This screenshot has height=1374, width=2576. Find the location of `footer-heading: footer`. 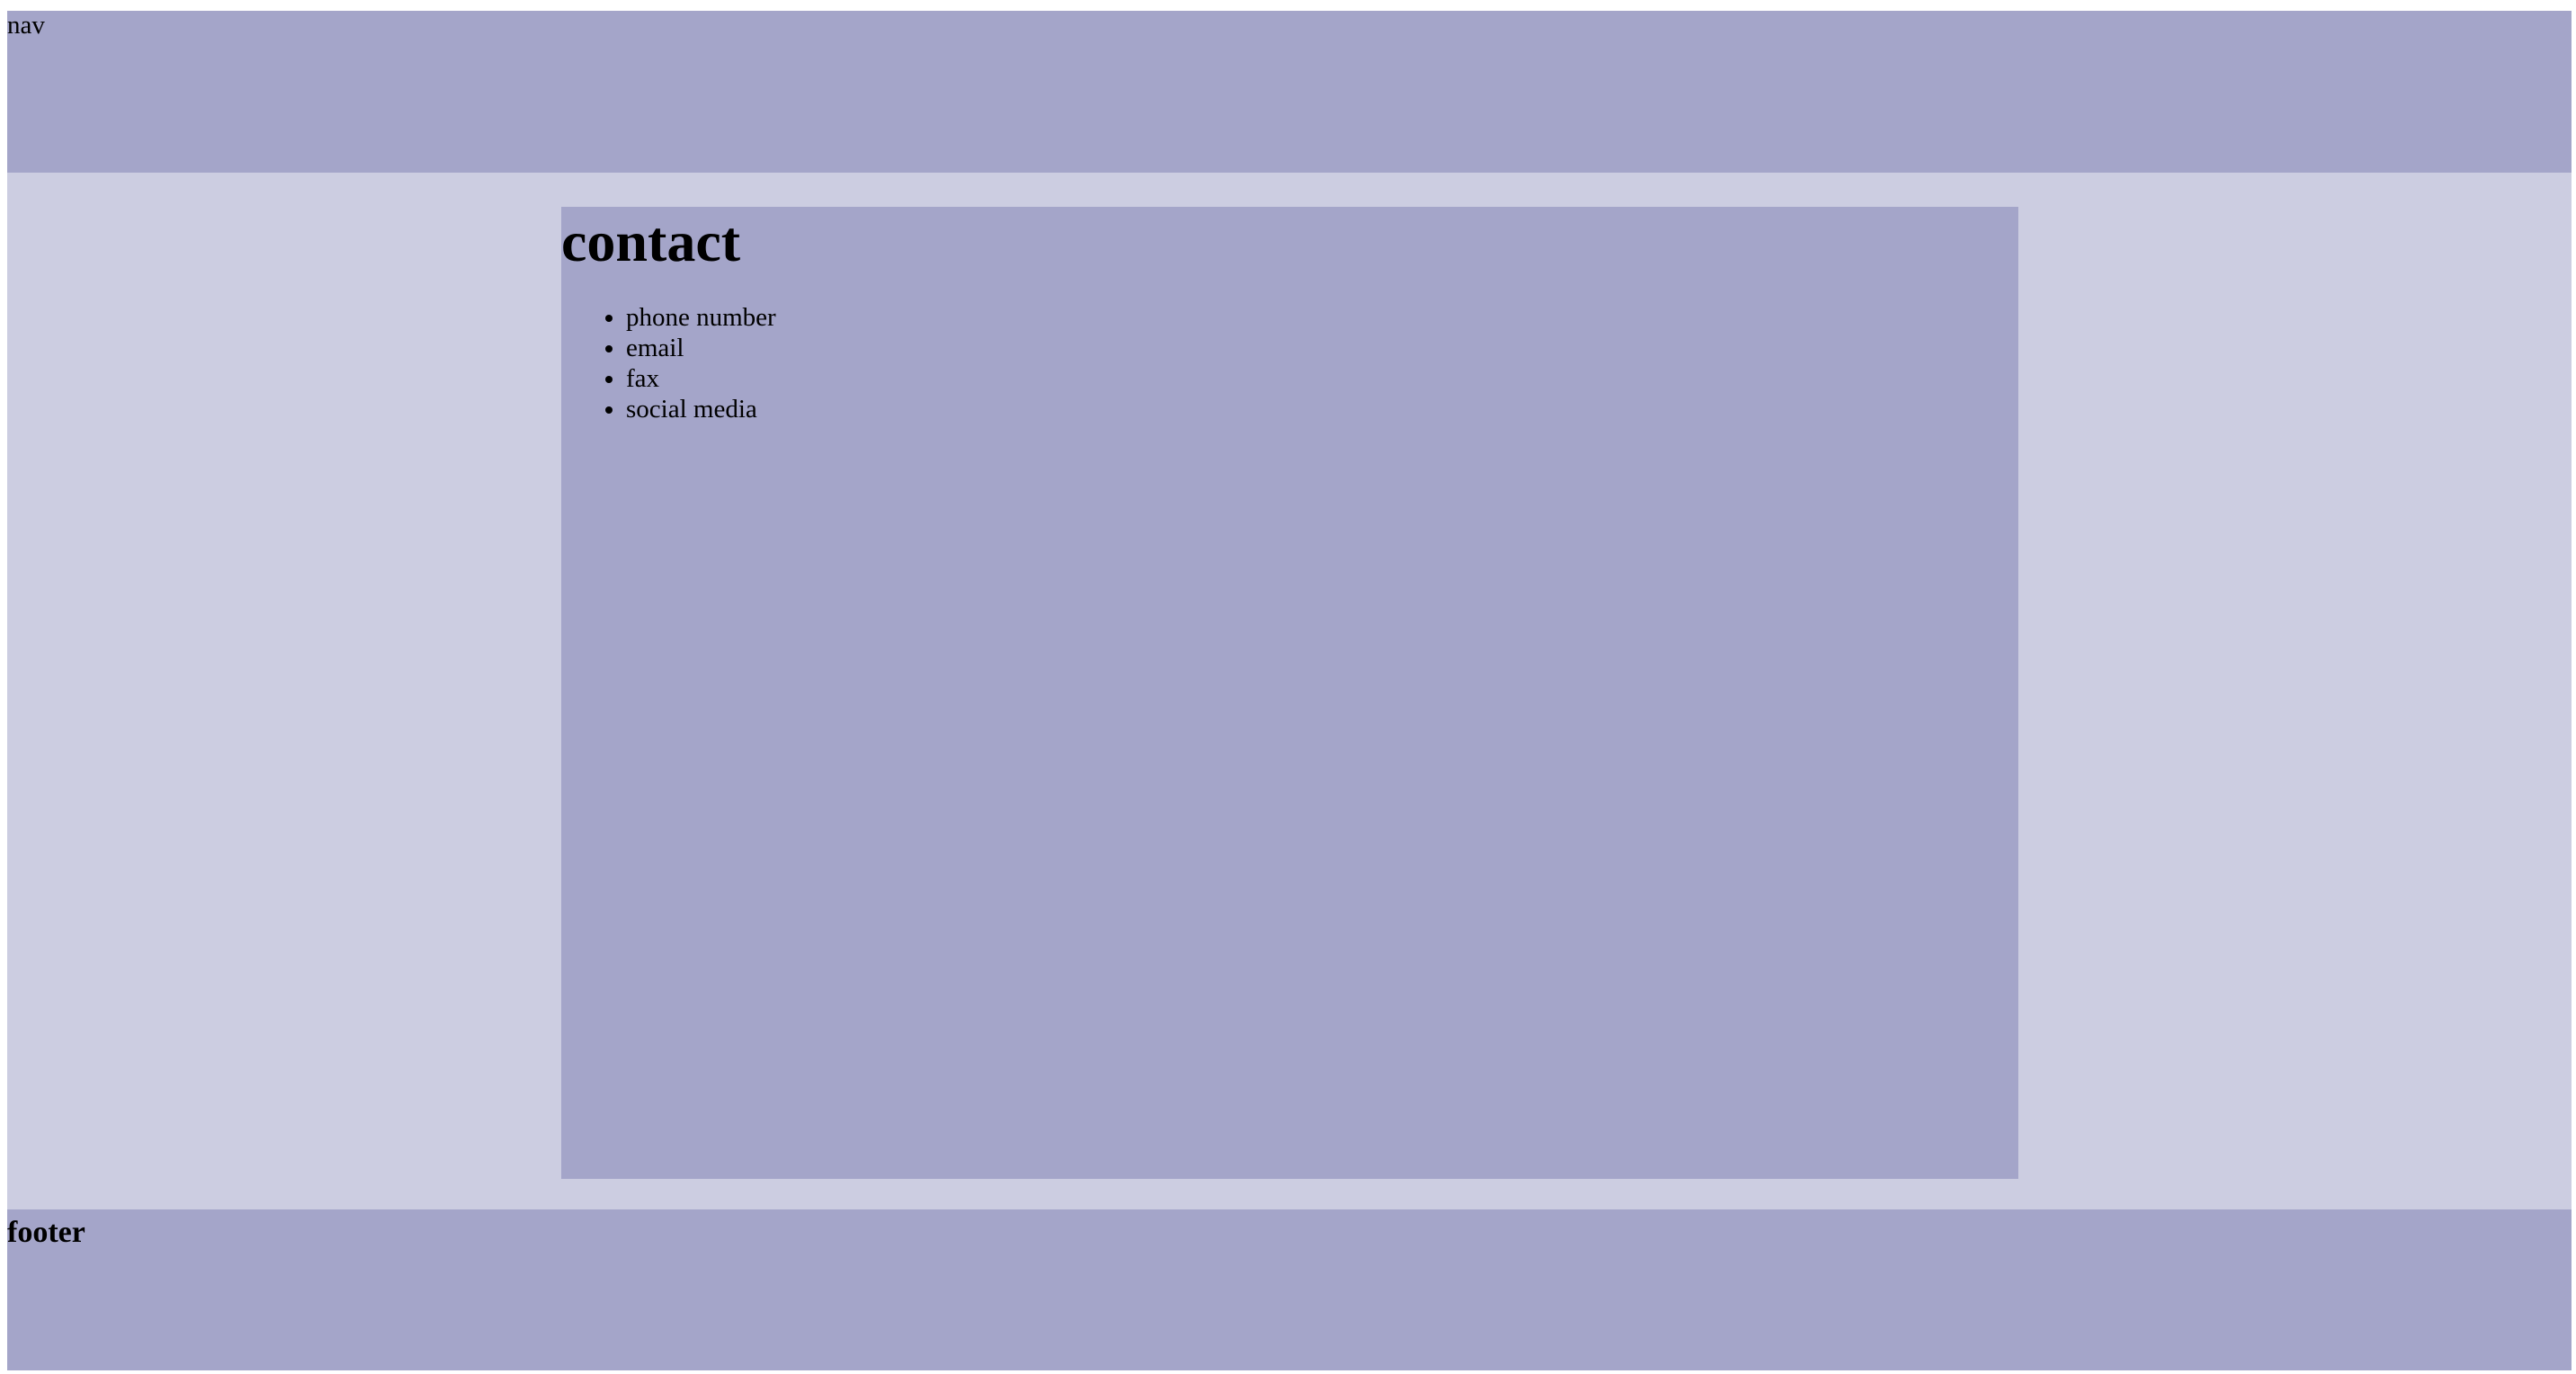

footer-heading: footer is located at coordinates (46, 1232).